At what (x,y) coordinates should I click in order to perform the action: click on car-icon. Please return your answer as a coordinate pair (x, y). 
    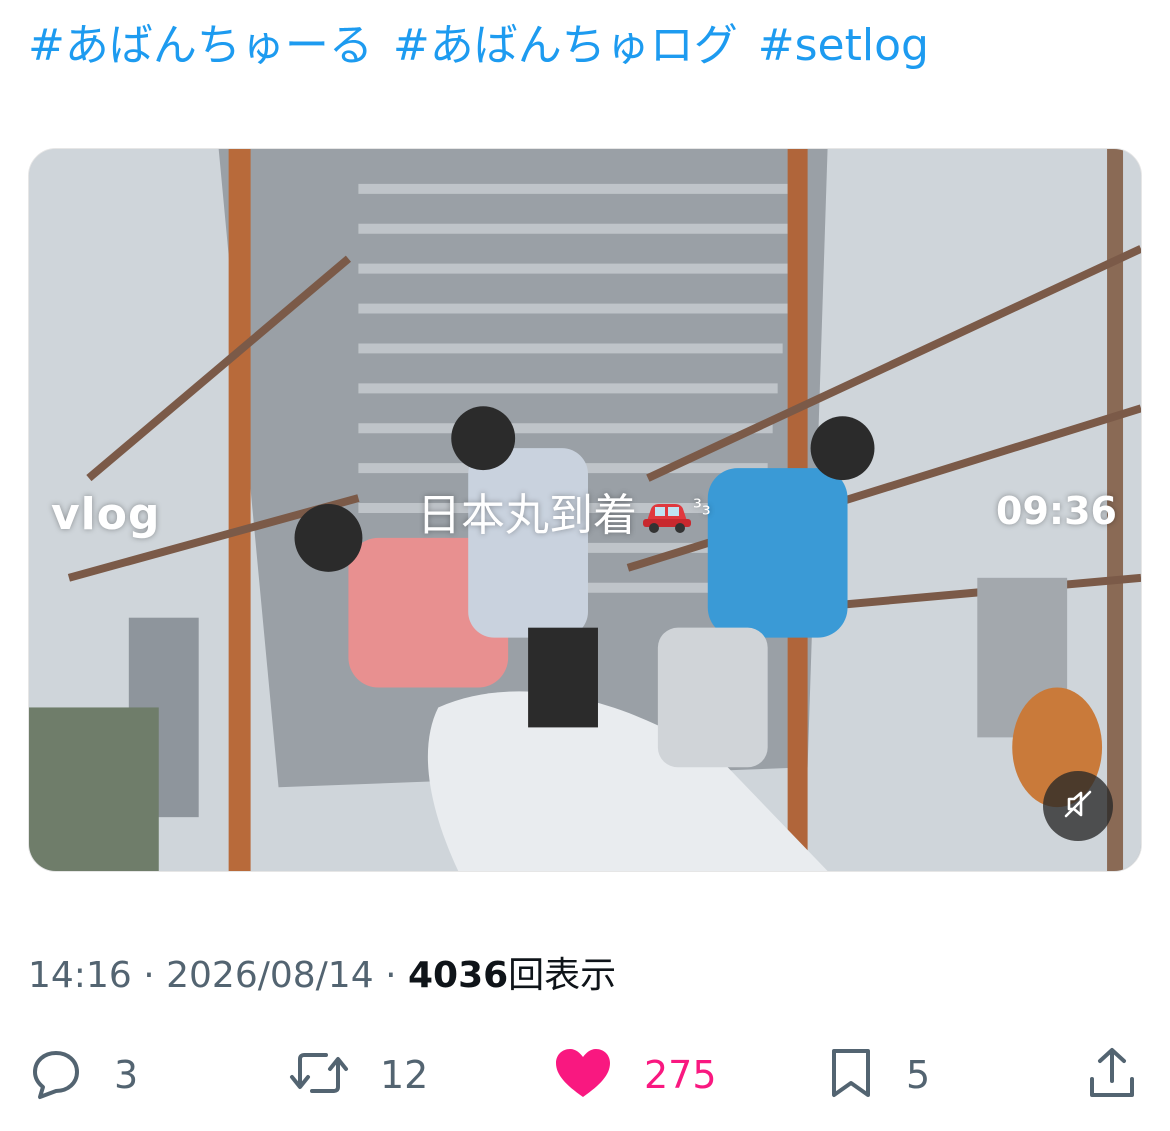
    Looking at the image, I should click on (667, 518).